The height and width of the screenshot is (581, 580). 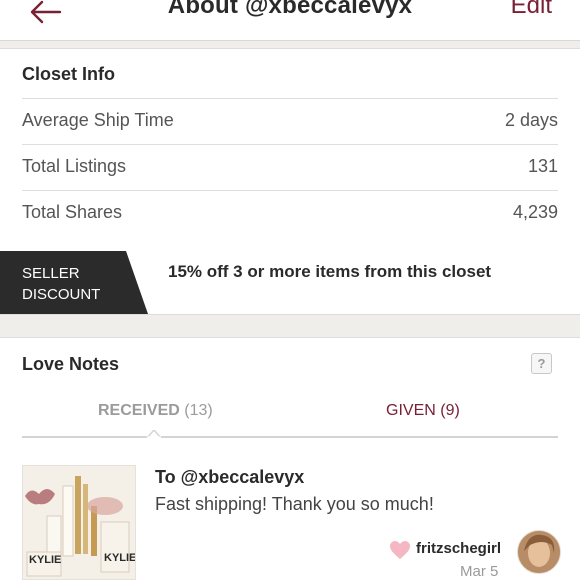 What do you see at coordinates (230, 477) in the screenshot?
I see `love-note-recipient: To @xbeccalevyx` at bounding box center [230, 477].